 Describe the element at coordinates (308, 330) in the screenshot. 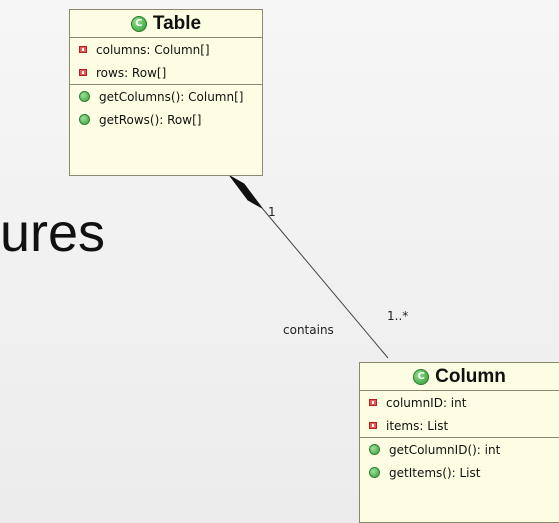

I see `association-name-label: contains` at that location.